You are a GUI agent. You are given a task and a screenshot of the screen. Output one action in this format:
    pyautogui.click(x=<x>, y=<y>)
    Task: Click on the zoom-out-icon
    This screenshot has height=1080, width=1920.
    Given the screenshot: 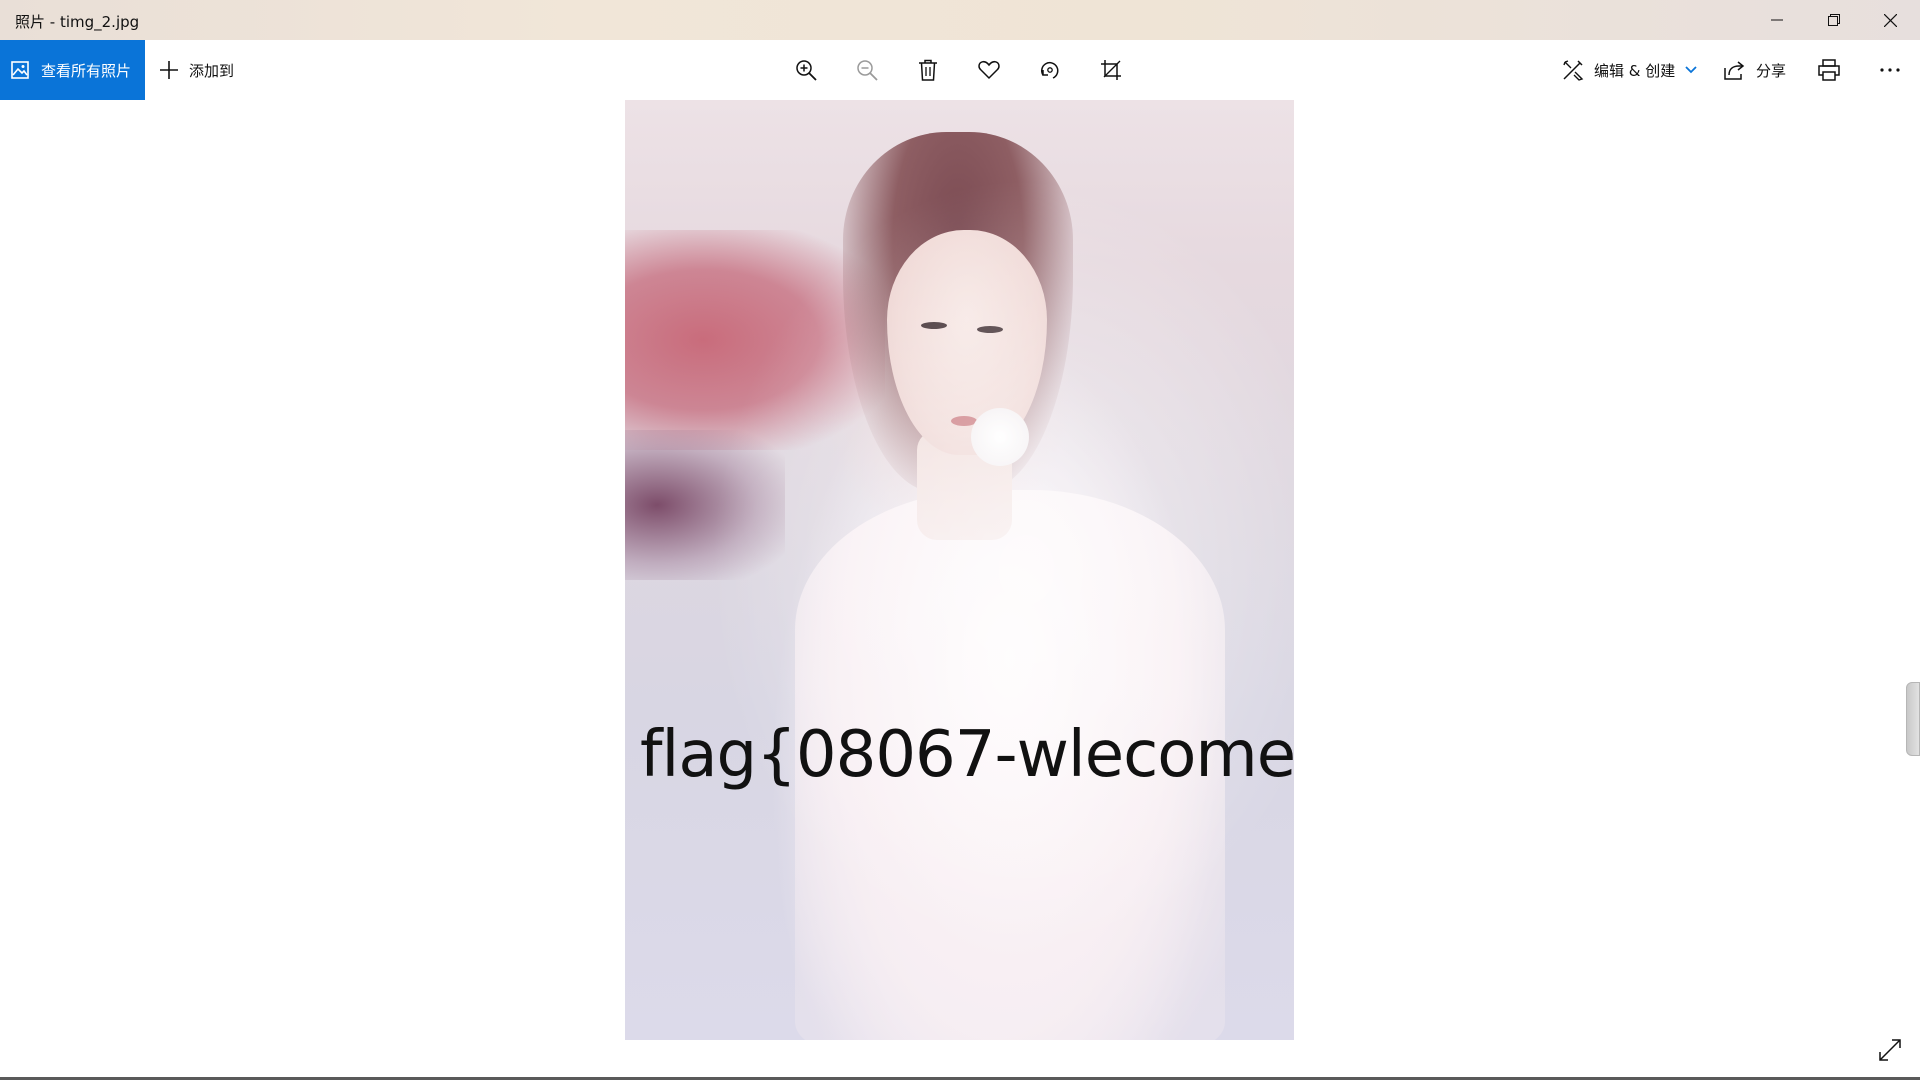 What is the action you would take?
    pyautogui.click(x=867, y=70)
    